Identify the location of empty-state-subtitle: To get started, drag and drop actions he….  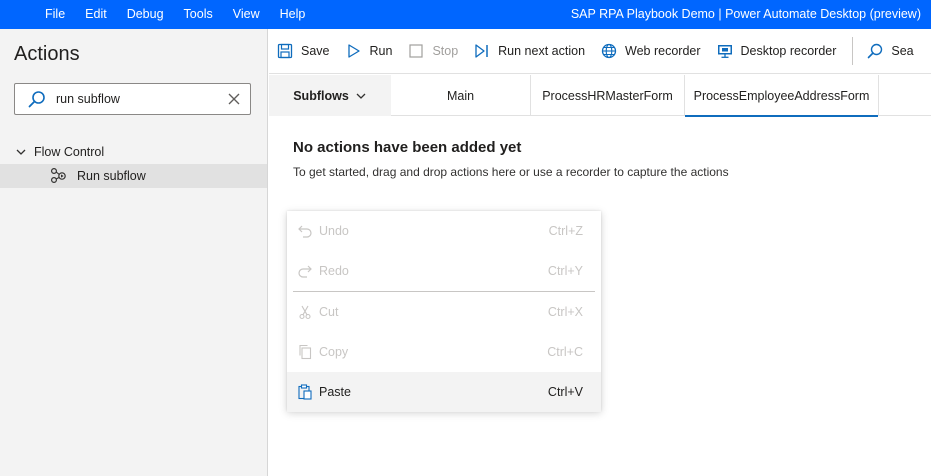
(511, 172).